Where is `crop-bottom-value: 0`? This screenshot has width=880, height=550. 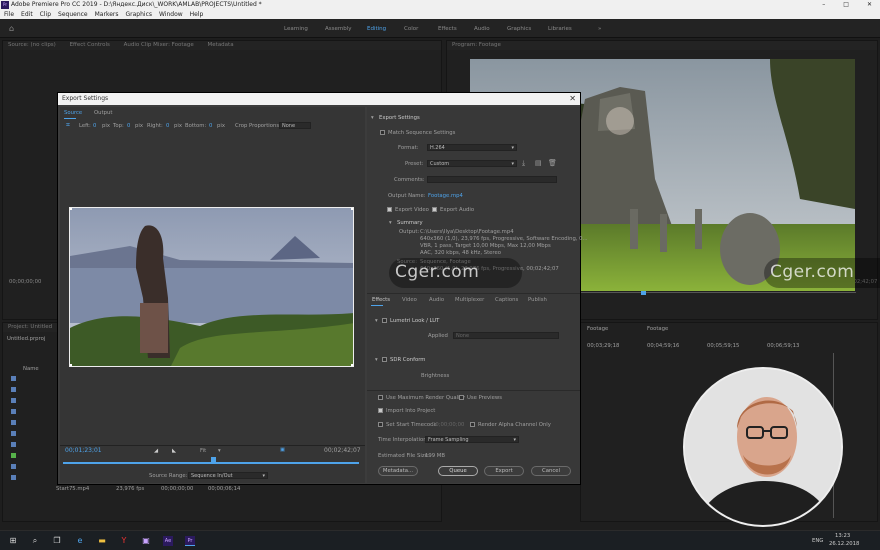
crop-bottom-value: 0 is located at coordinates (210, 126).